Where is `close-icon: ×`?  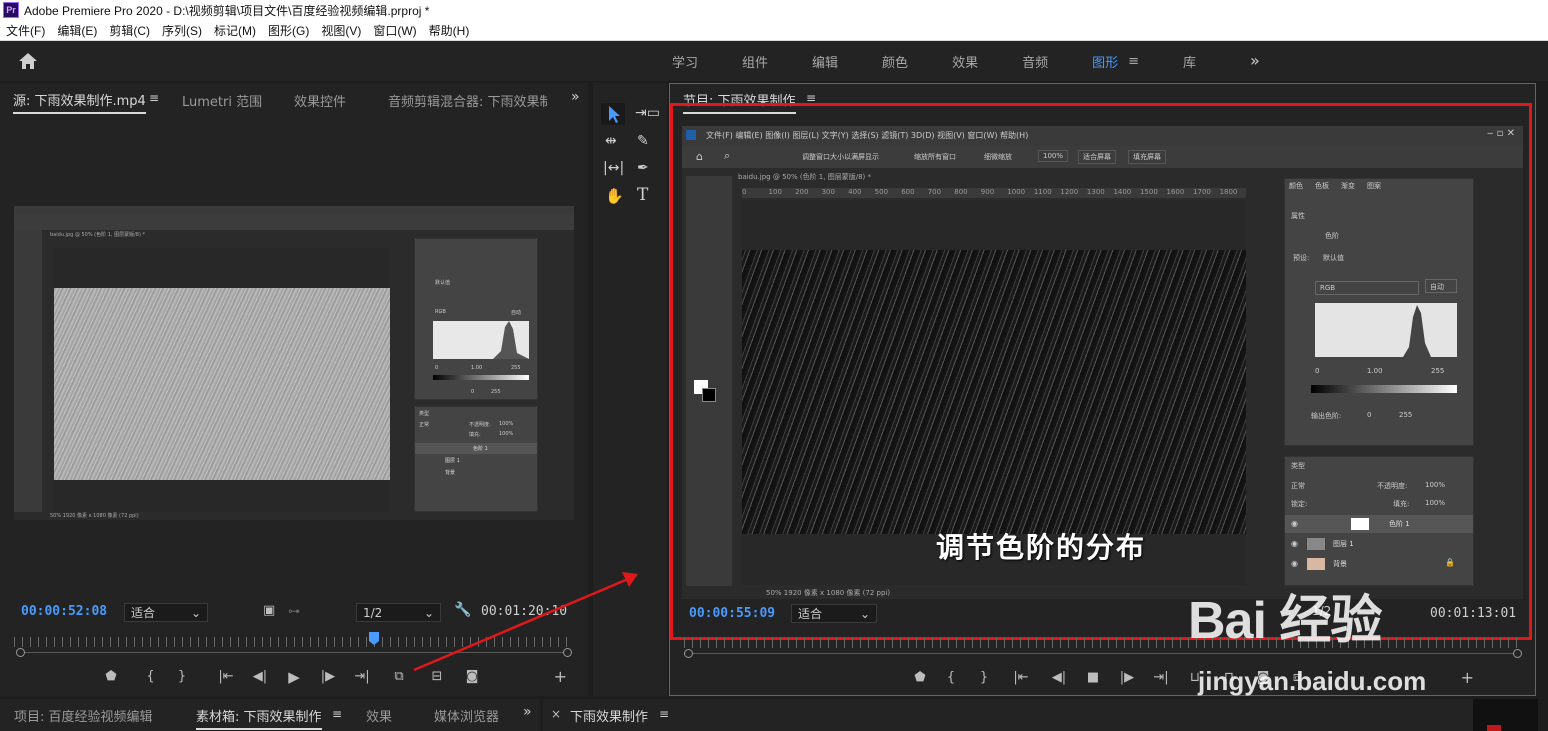 close-icon: × is located at coordinates (556, 714).